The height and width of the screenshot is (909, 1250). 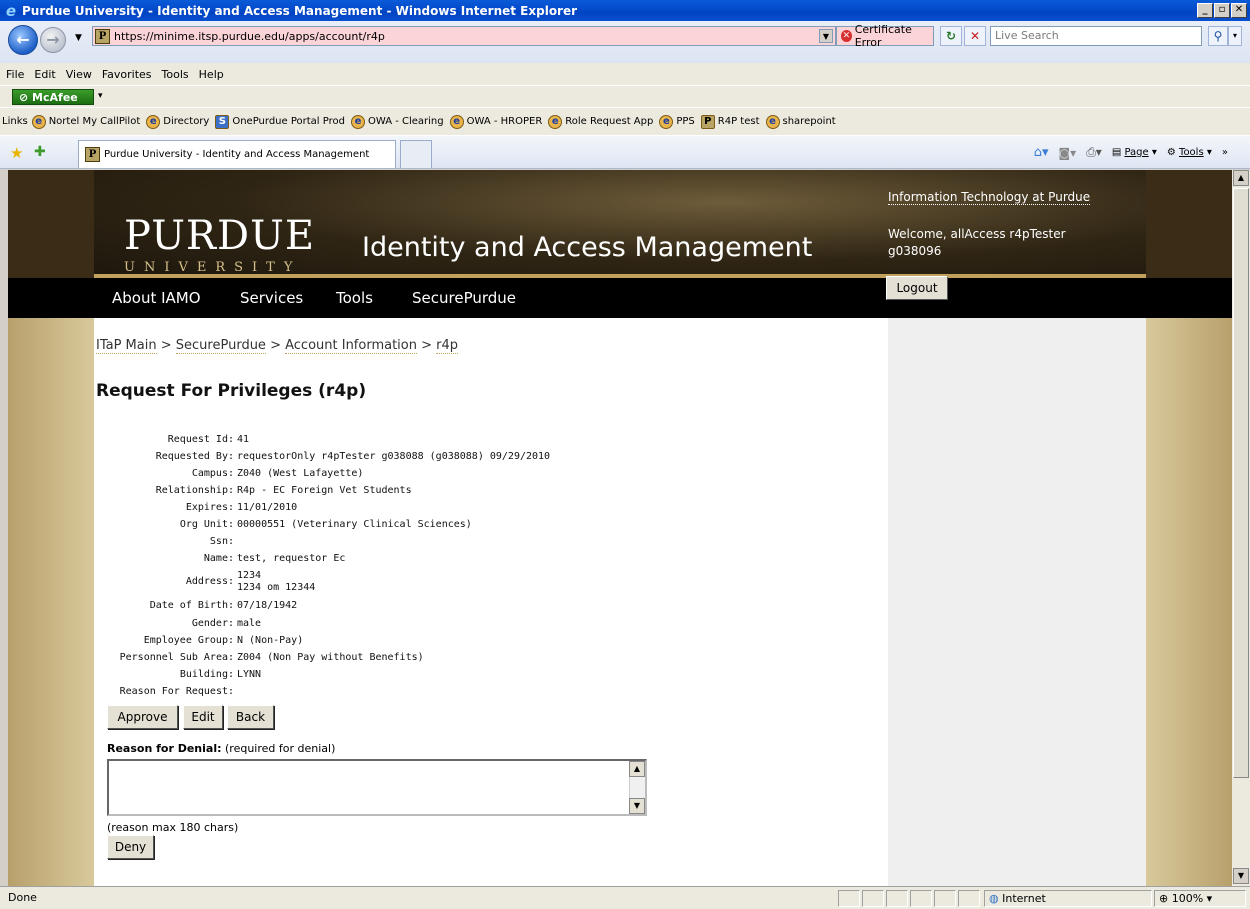 What do you see at coordinates (79, 74) in the screenshot?
I see `menu-view: View` at bounding box center [79, 74].